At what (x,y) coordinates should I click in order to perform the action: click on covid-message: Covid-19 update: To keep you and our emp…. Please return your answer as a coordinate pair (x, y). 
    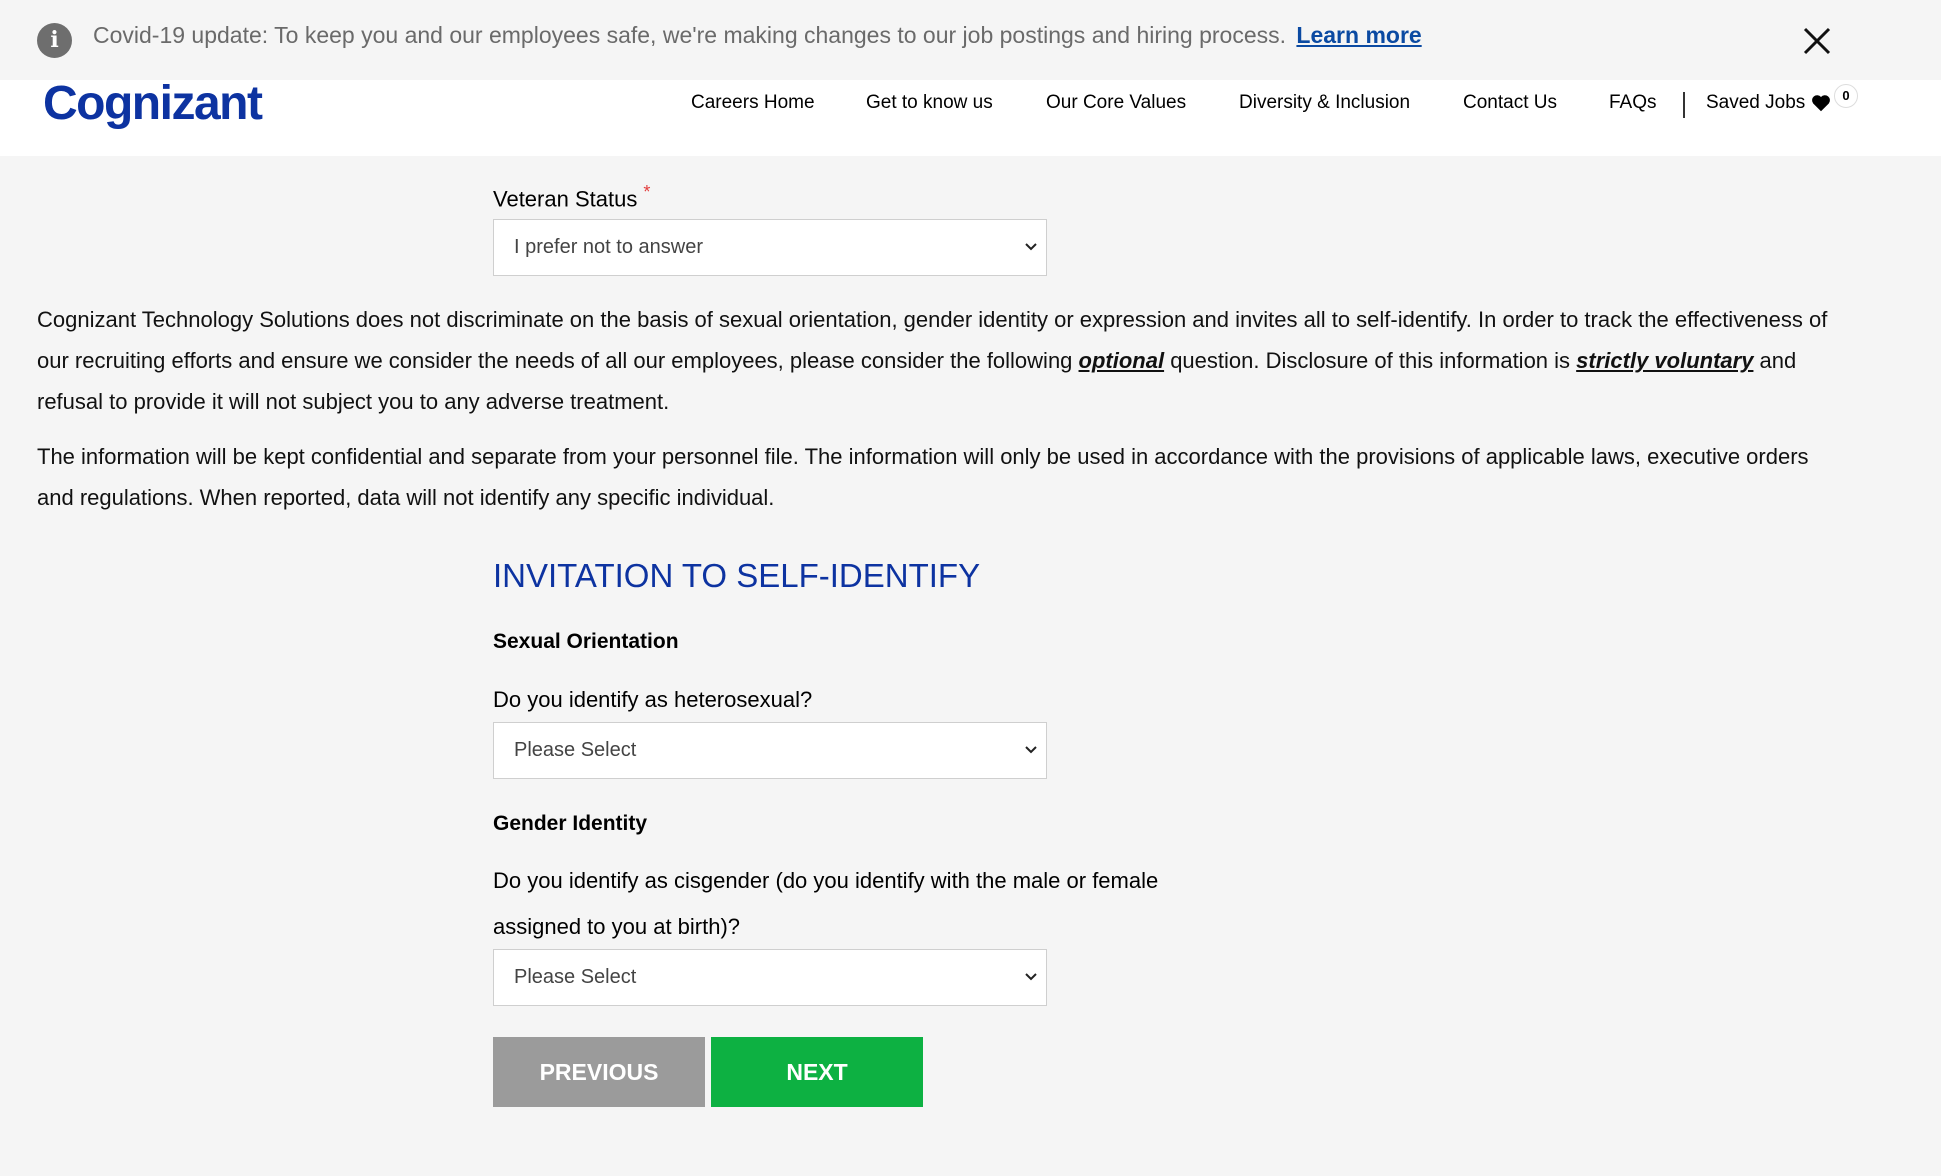
    Looking at the image, I should click on (690, 35).